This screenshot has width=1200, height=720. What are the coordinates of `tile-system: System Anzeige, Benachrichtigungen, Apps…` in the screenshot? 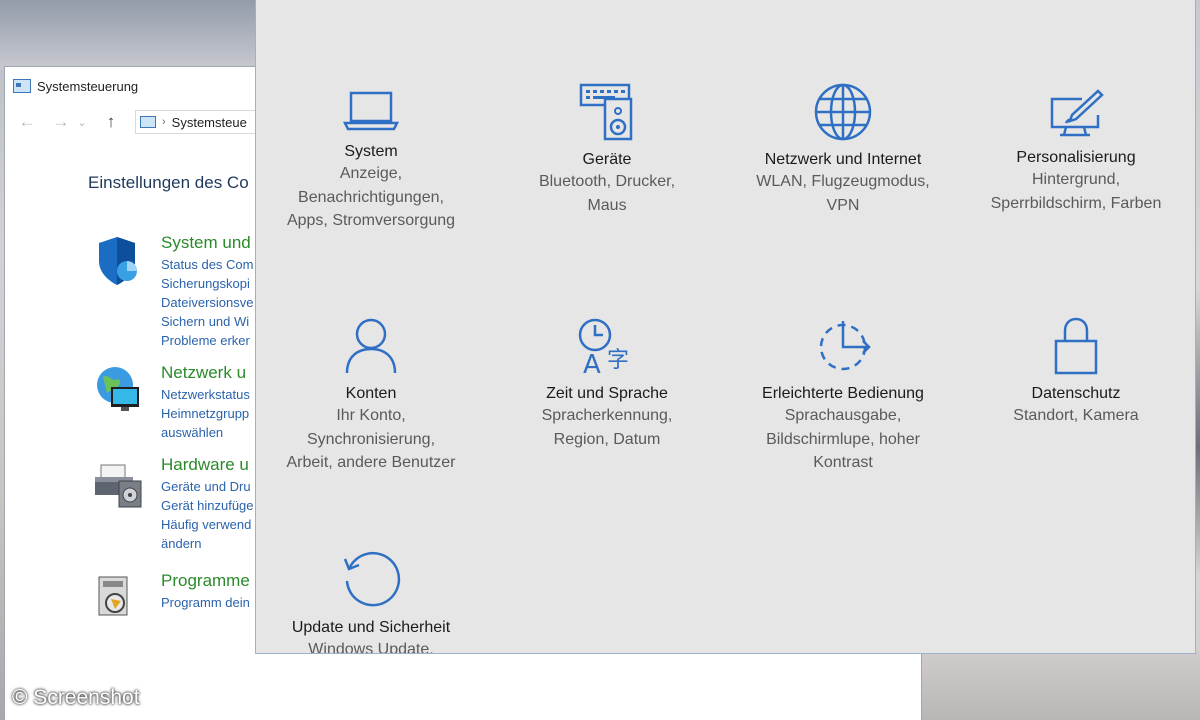 It's located at (371, 161).